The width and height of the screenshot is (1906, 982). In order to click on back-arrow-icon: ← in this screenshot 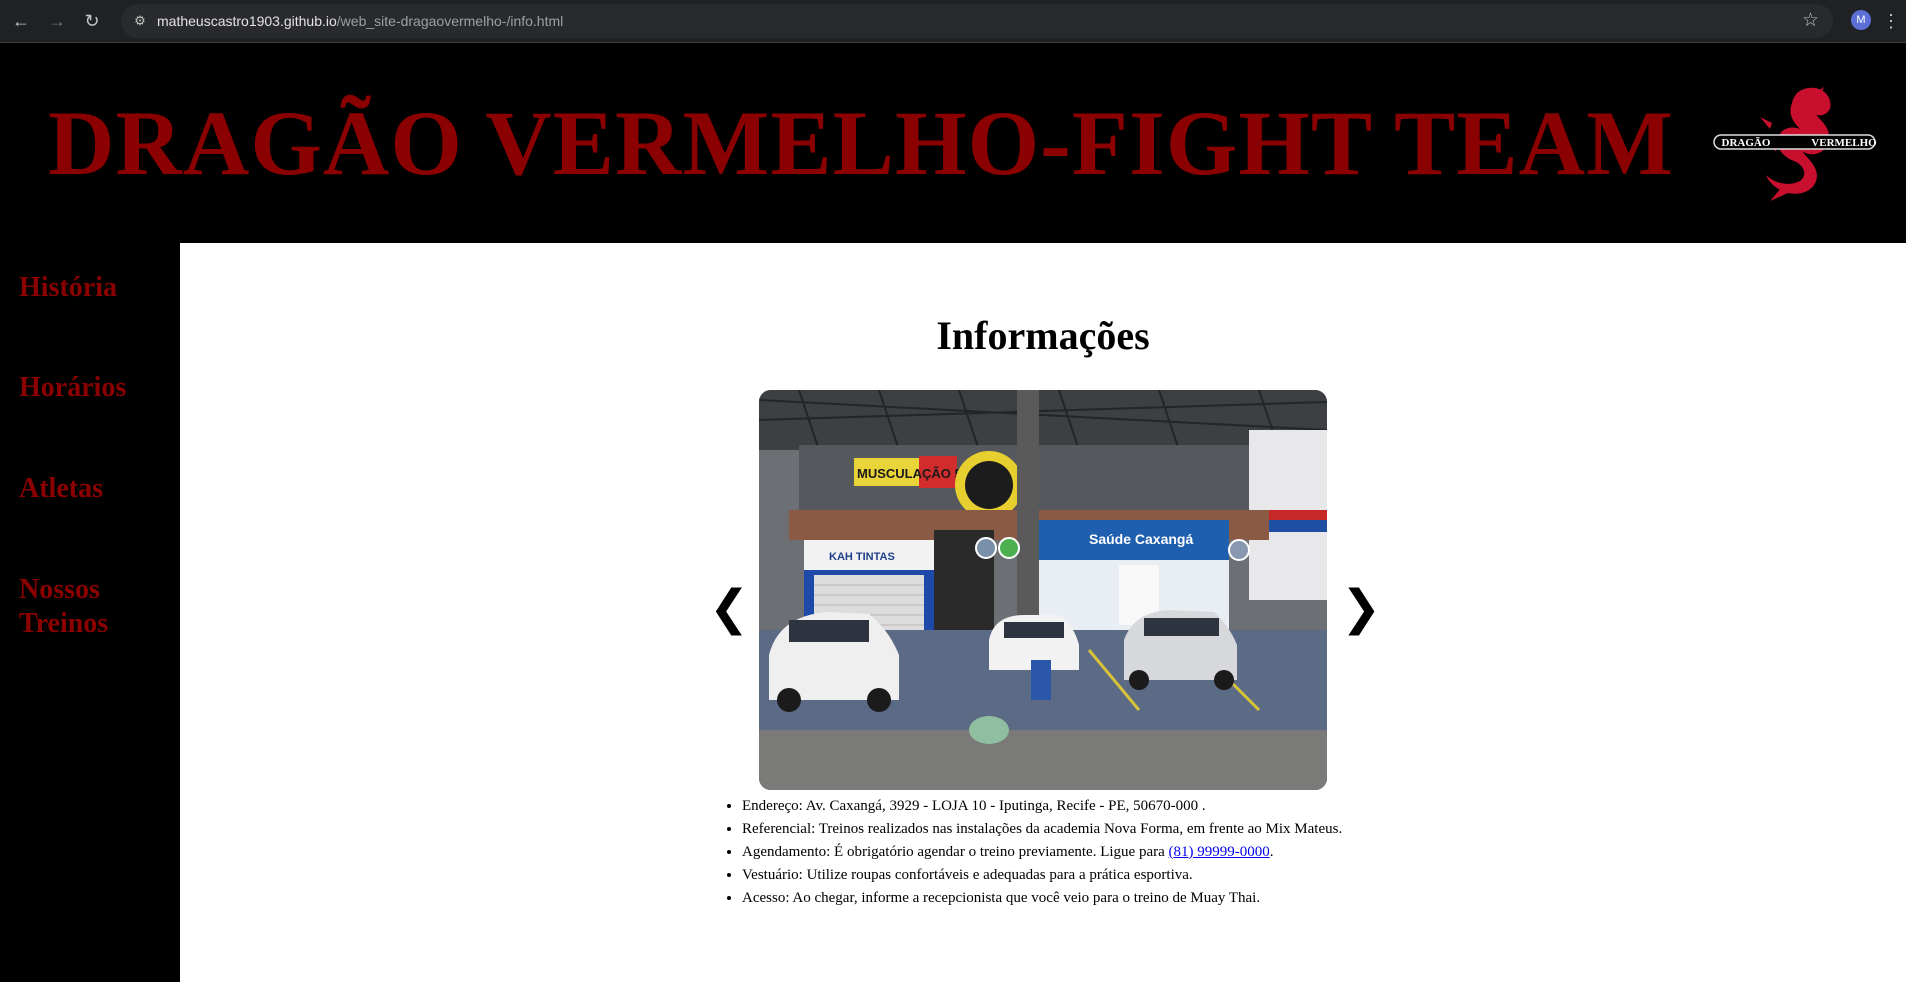, I will do `click(21, 21)`.